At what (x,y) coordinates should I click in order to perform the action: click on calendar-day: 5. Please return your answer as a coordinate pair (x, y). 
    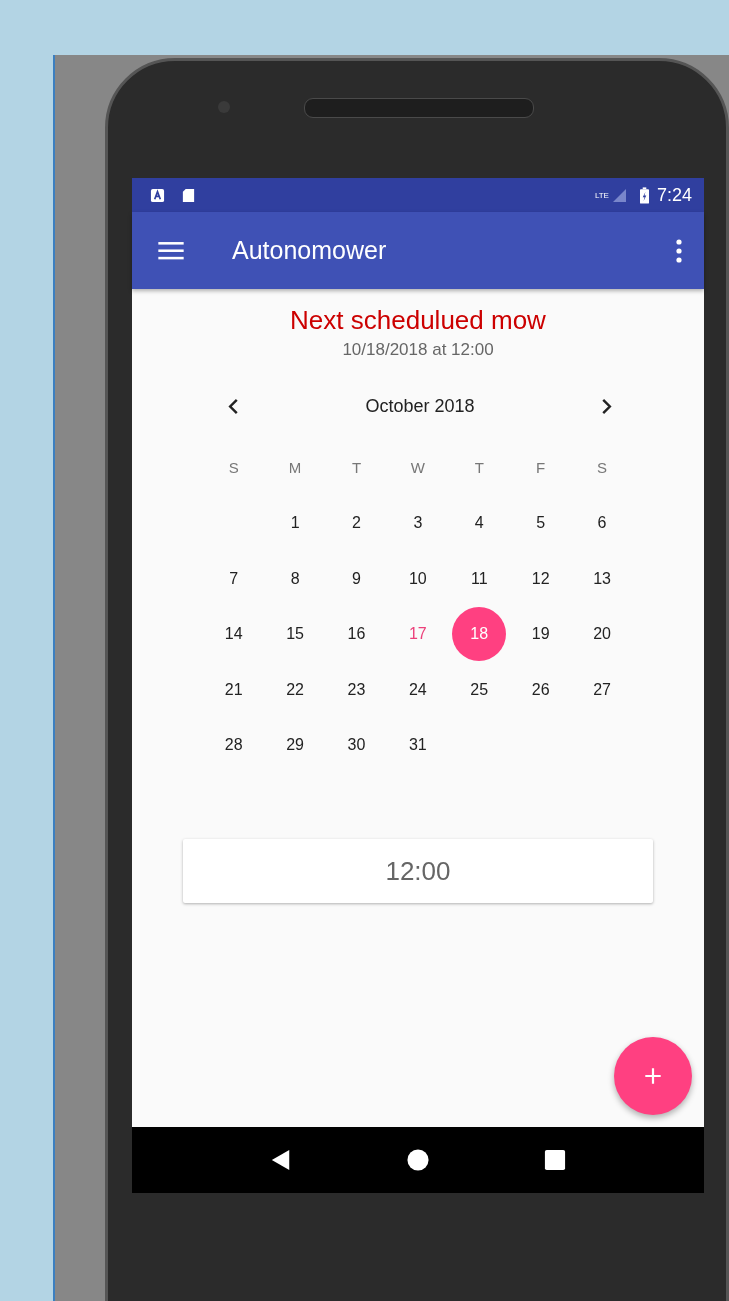
    Looking at the image, I should click on (540, 523).